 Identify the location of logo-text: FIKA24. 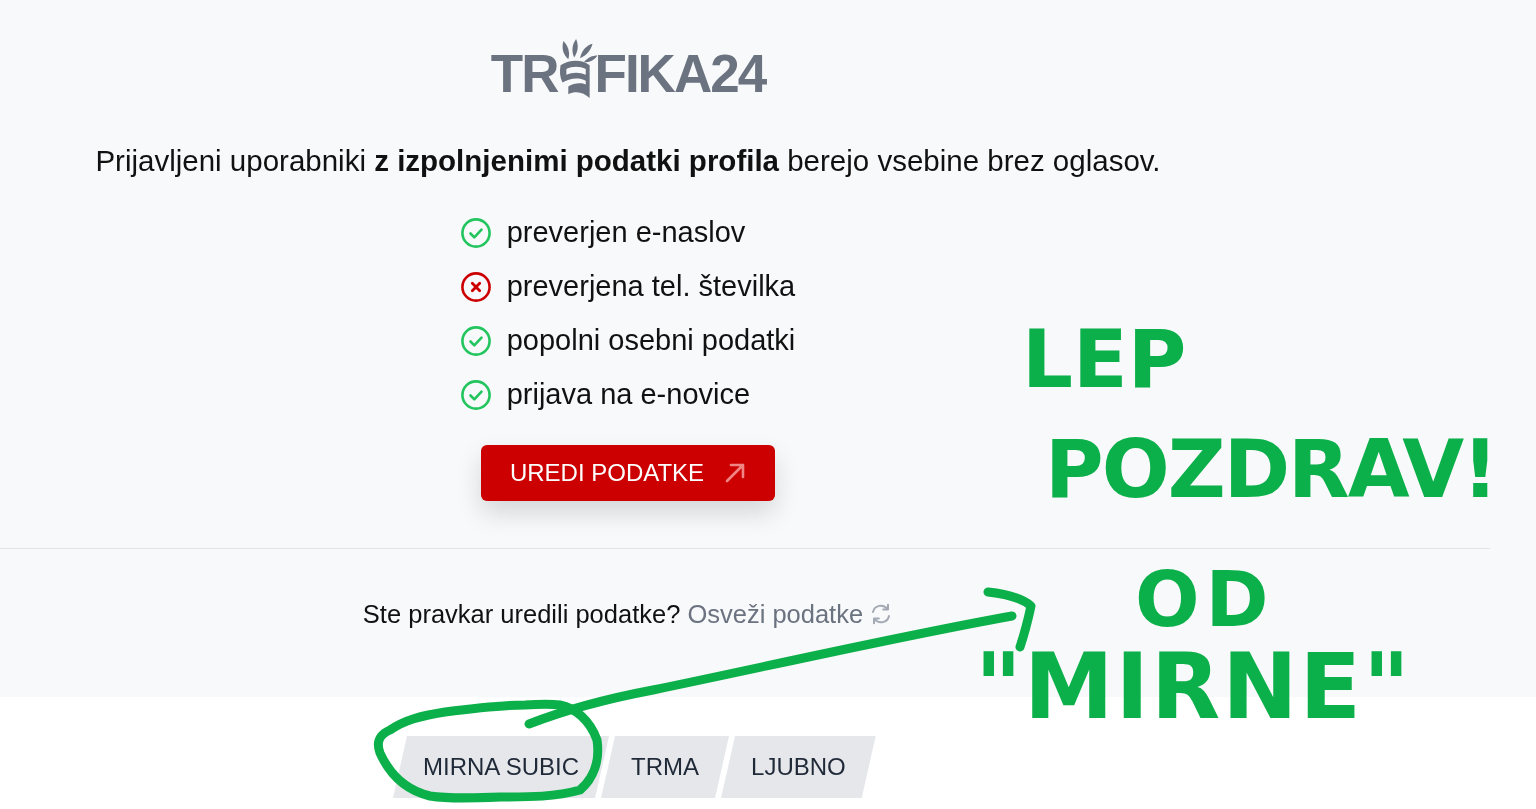
(680, 73).